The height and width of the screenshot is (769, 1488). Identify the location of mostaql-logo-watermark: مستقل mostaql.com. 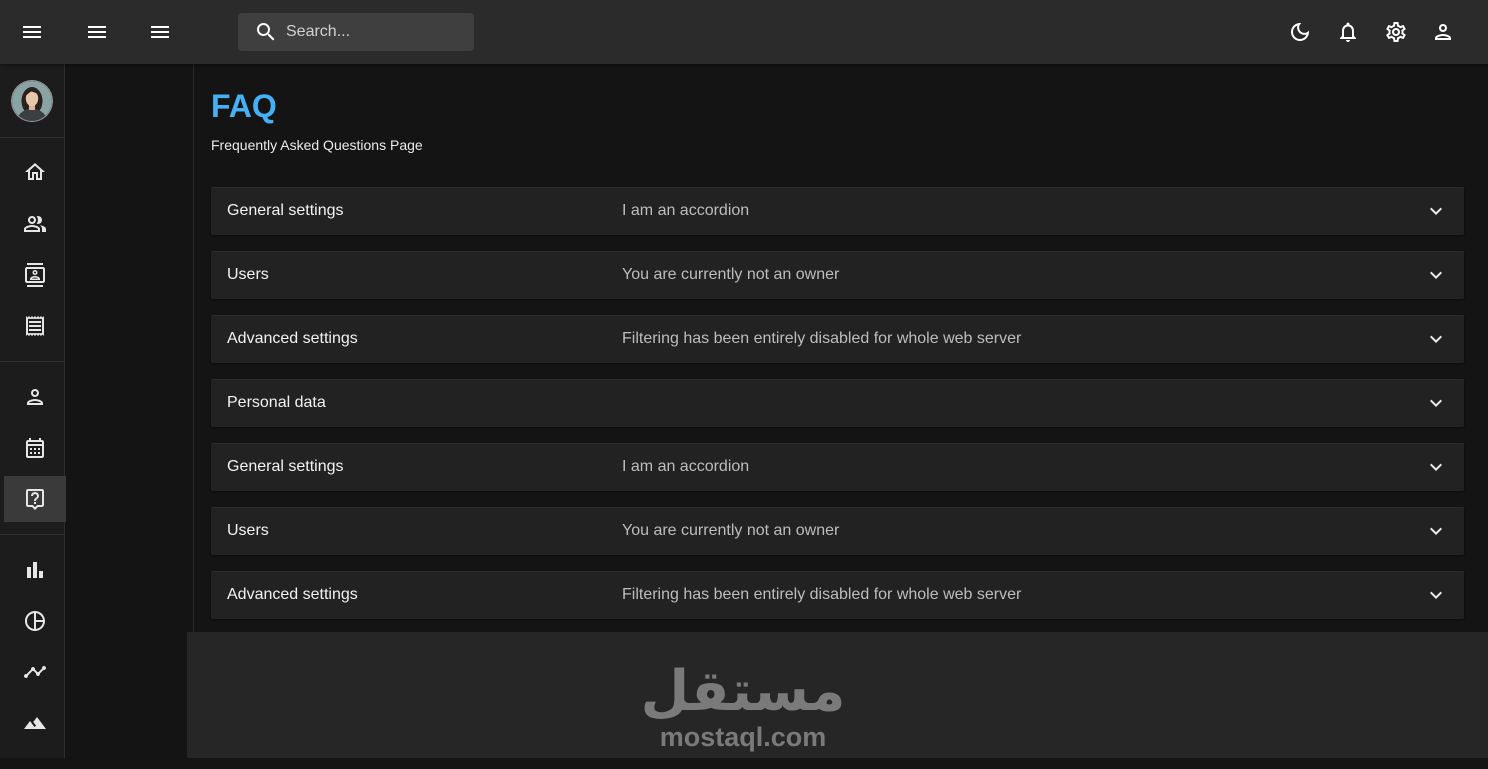
(743, 695).